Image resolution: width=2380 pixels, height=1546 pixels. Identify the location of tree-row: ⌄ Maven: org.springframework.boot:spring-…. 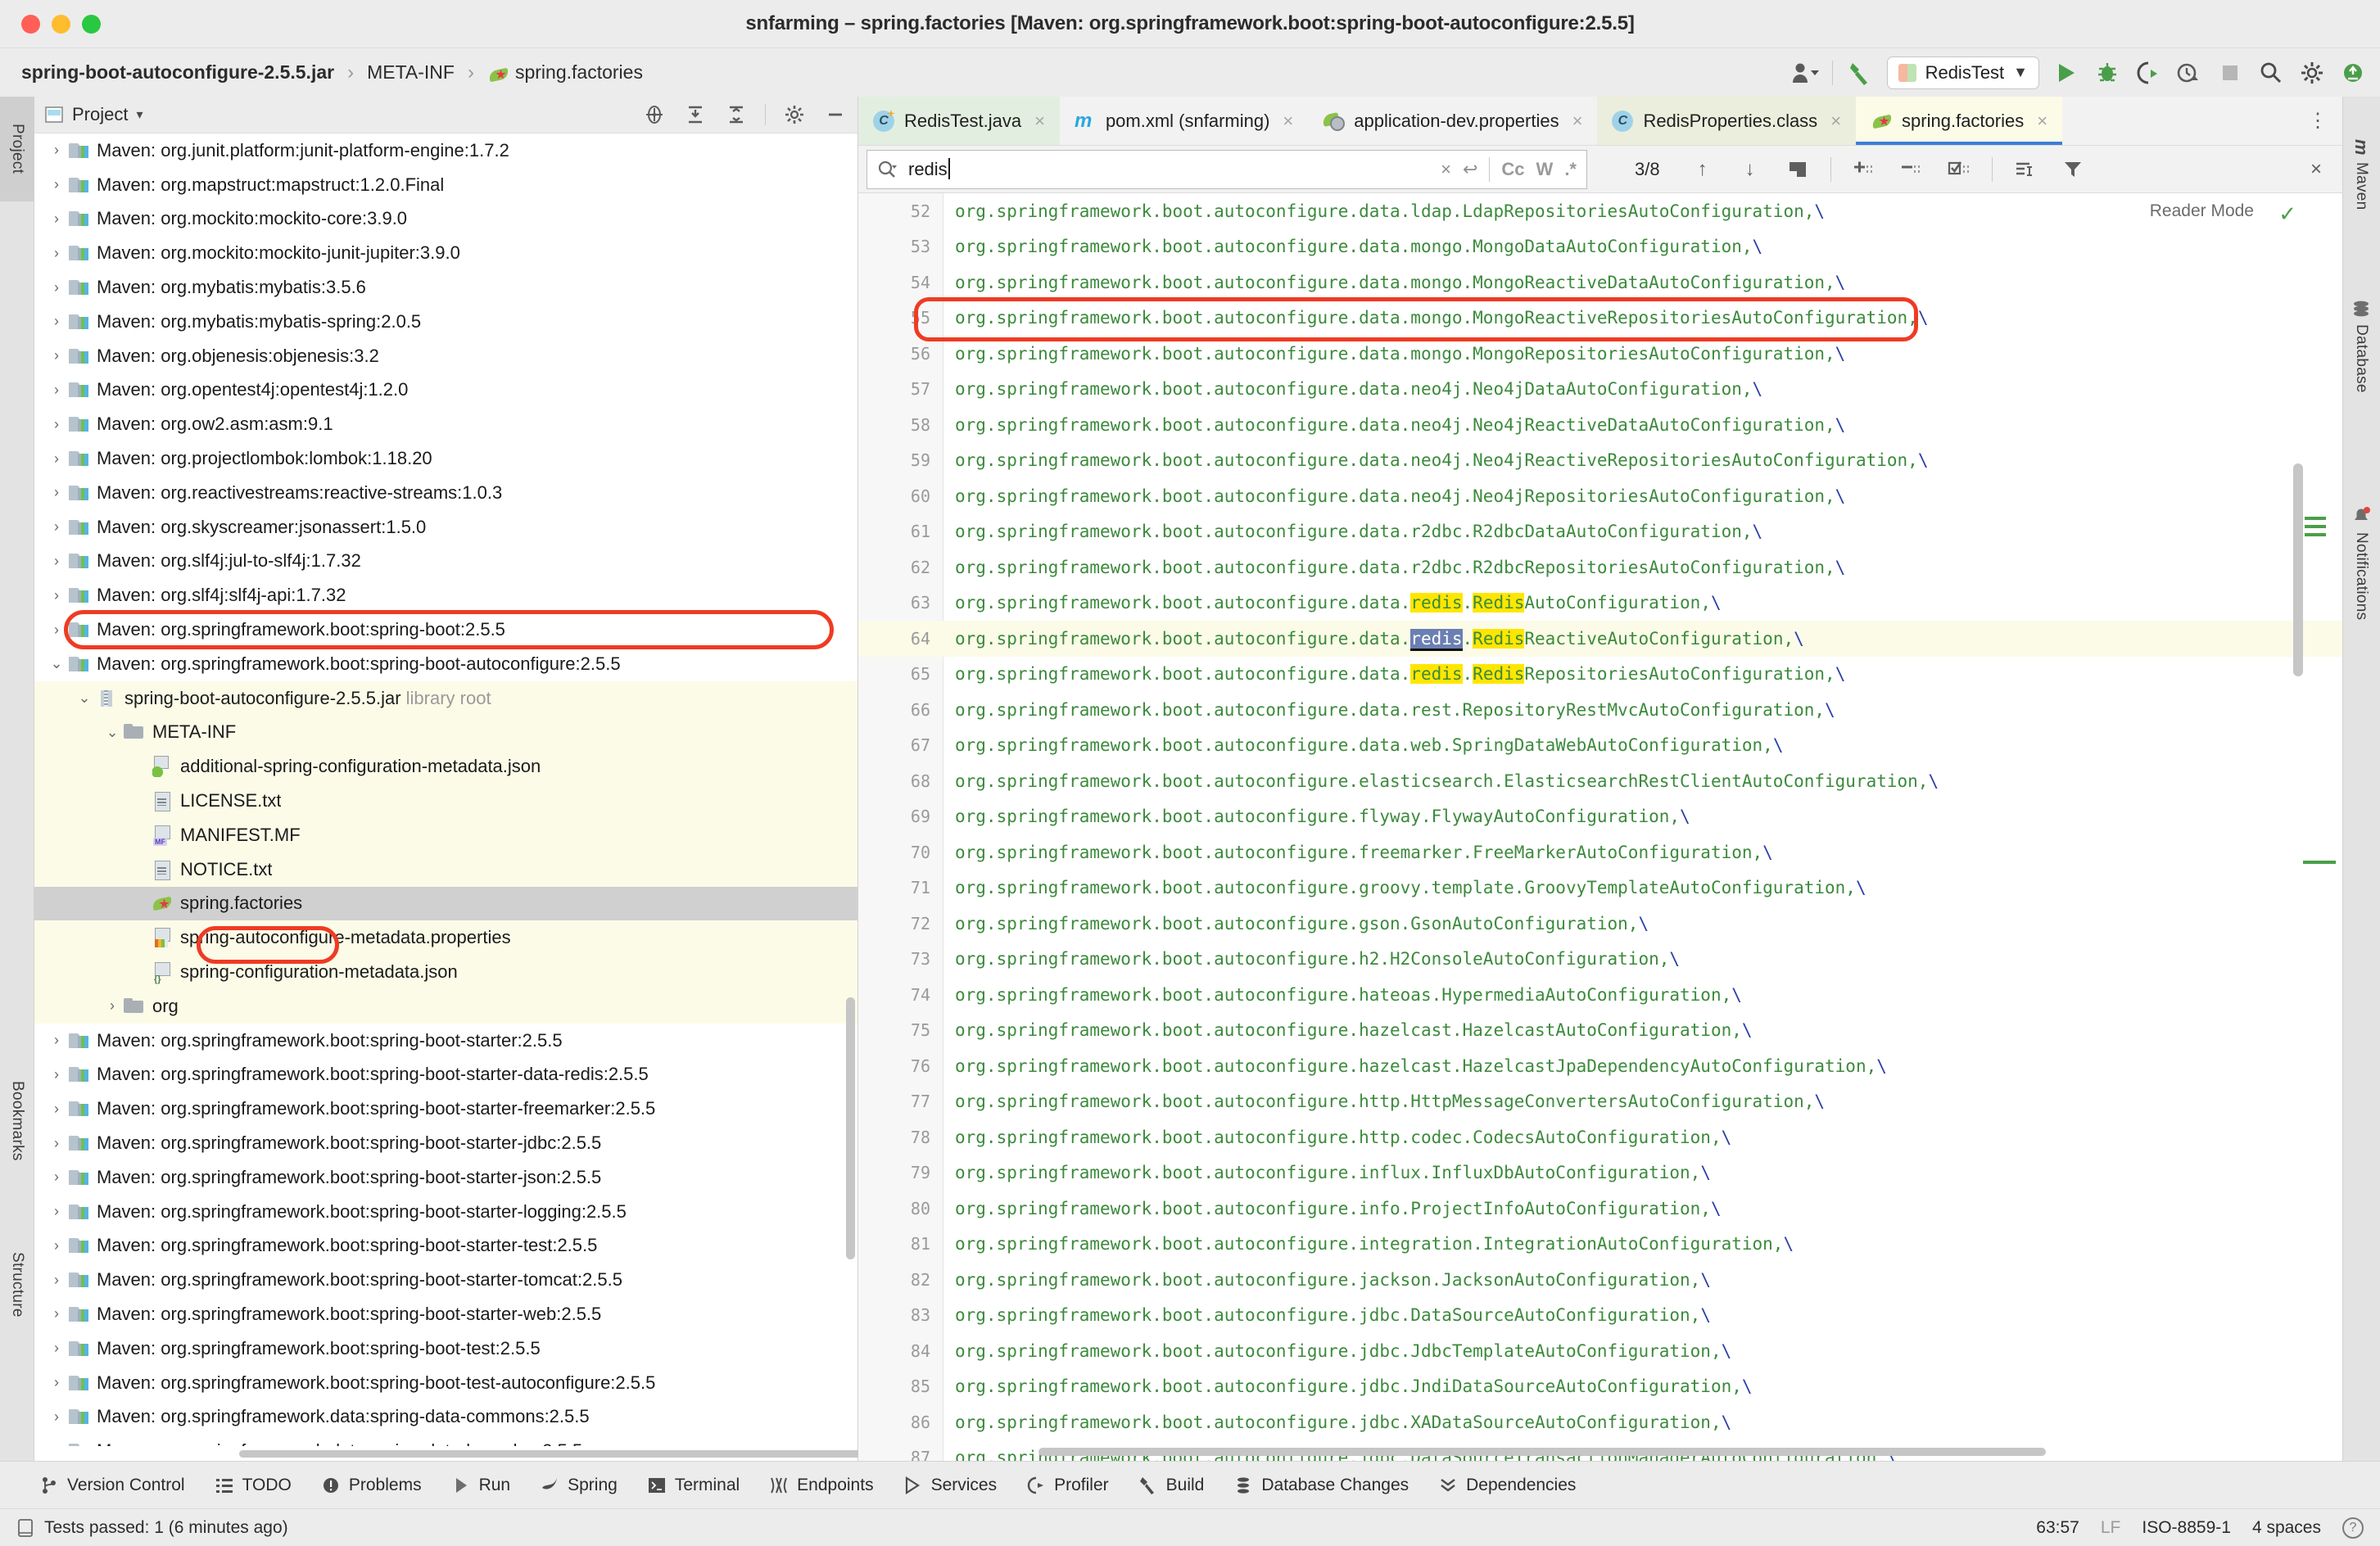
(445, 664).